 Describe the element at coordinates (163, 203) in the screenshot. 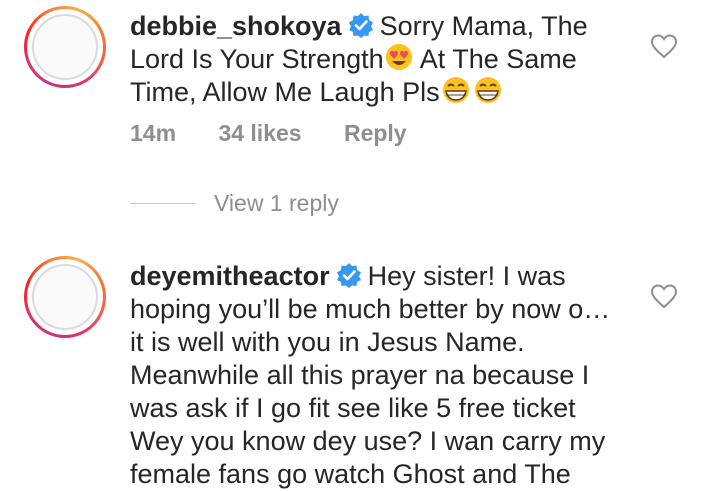

I see `divider` at that location.